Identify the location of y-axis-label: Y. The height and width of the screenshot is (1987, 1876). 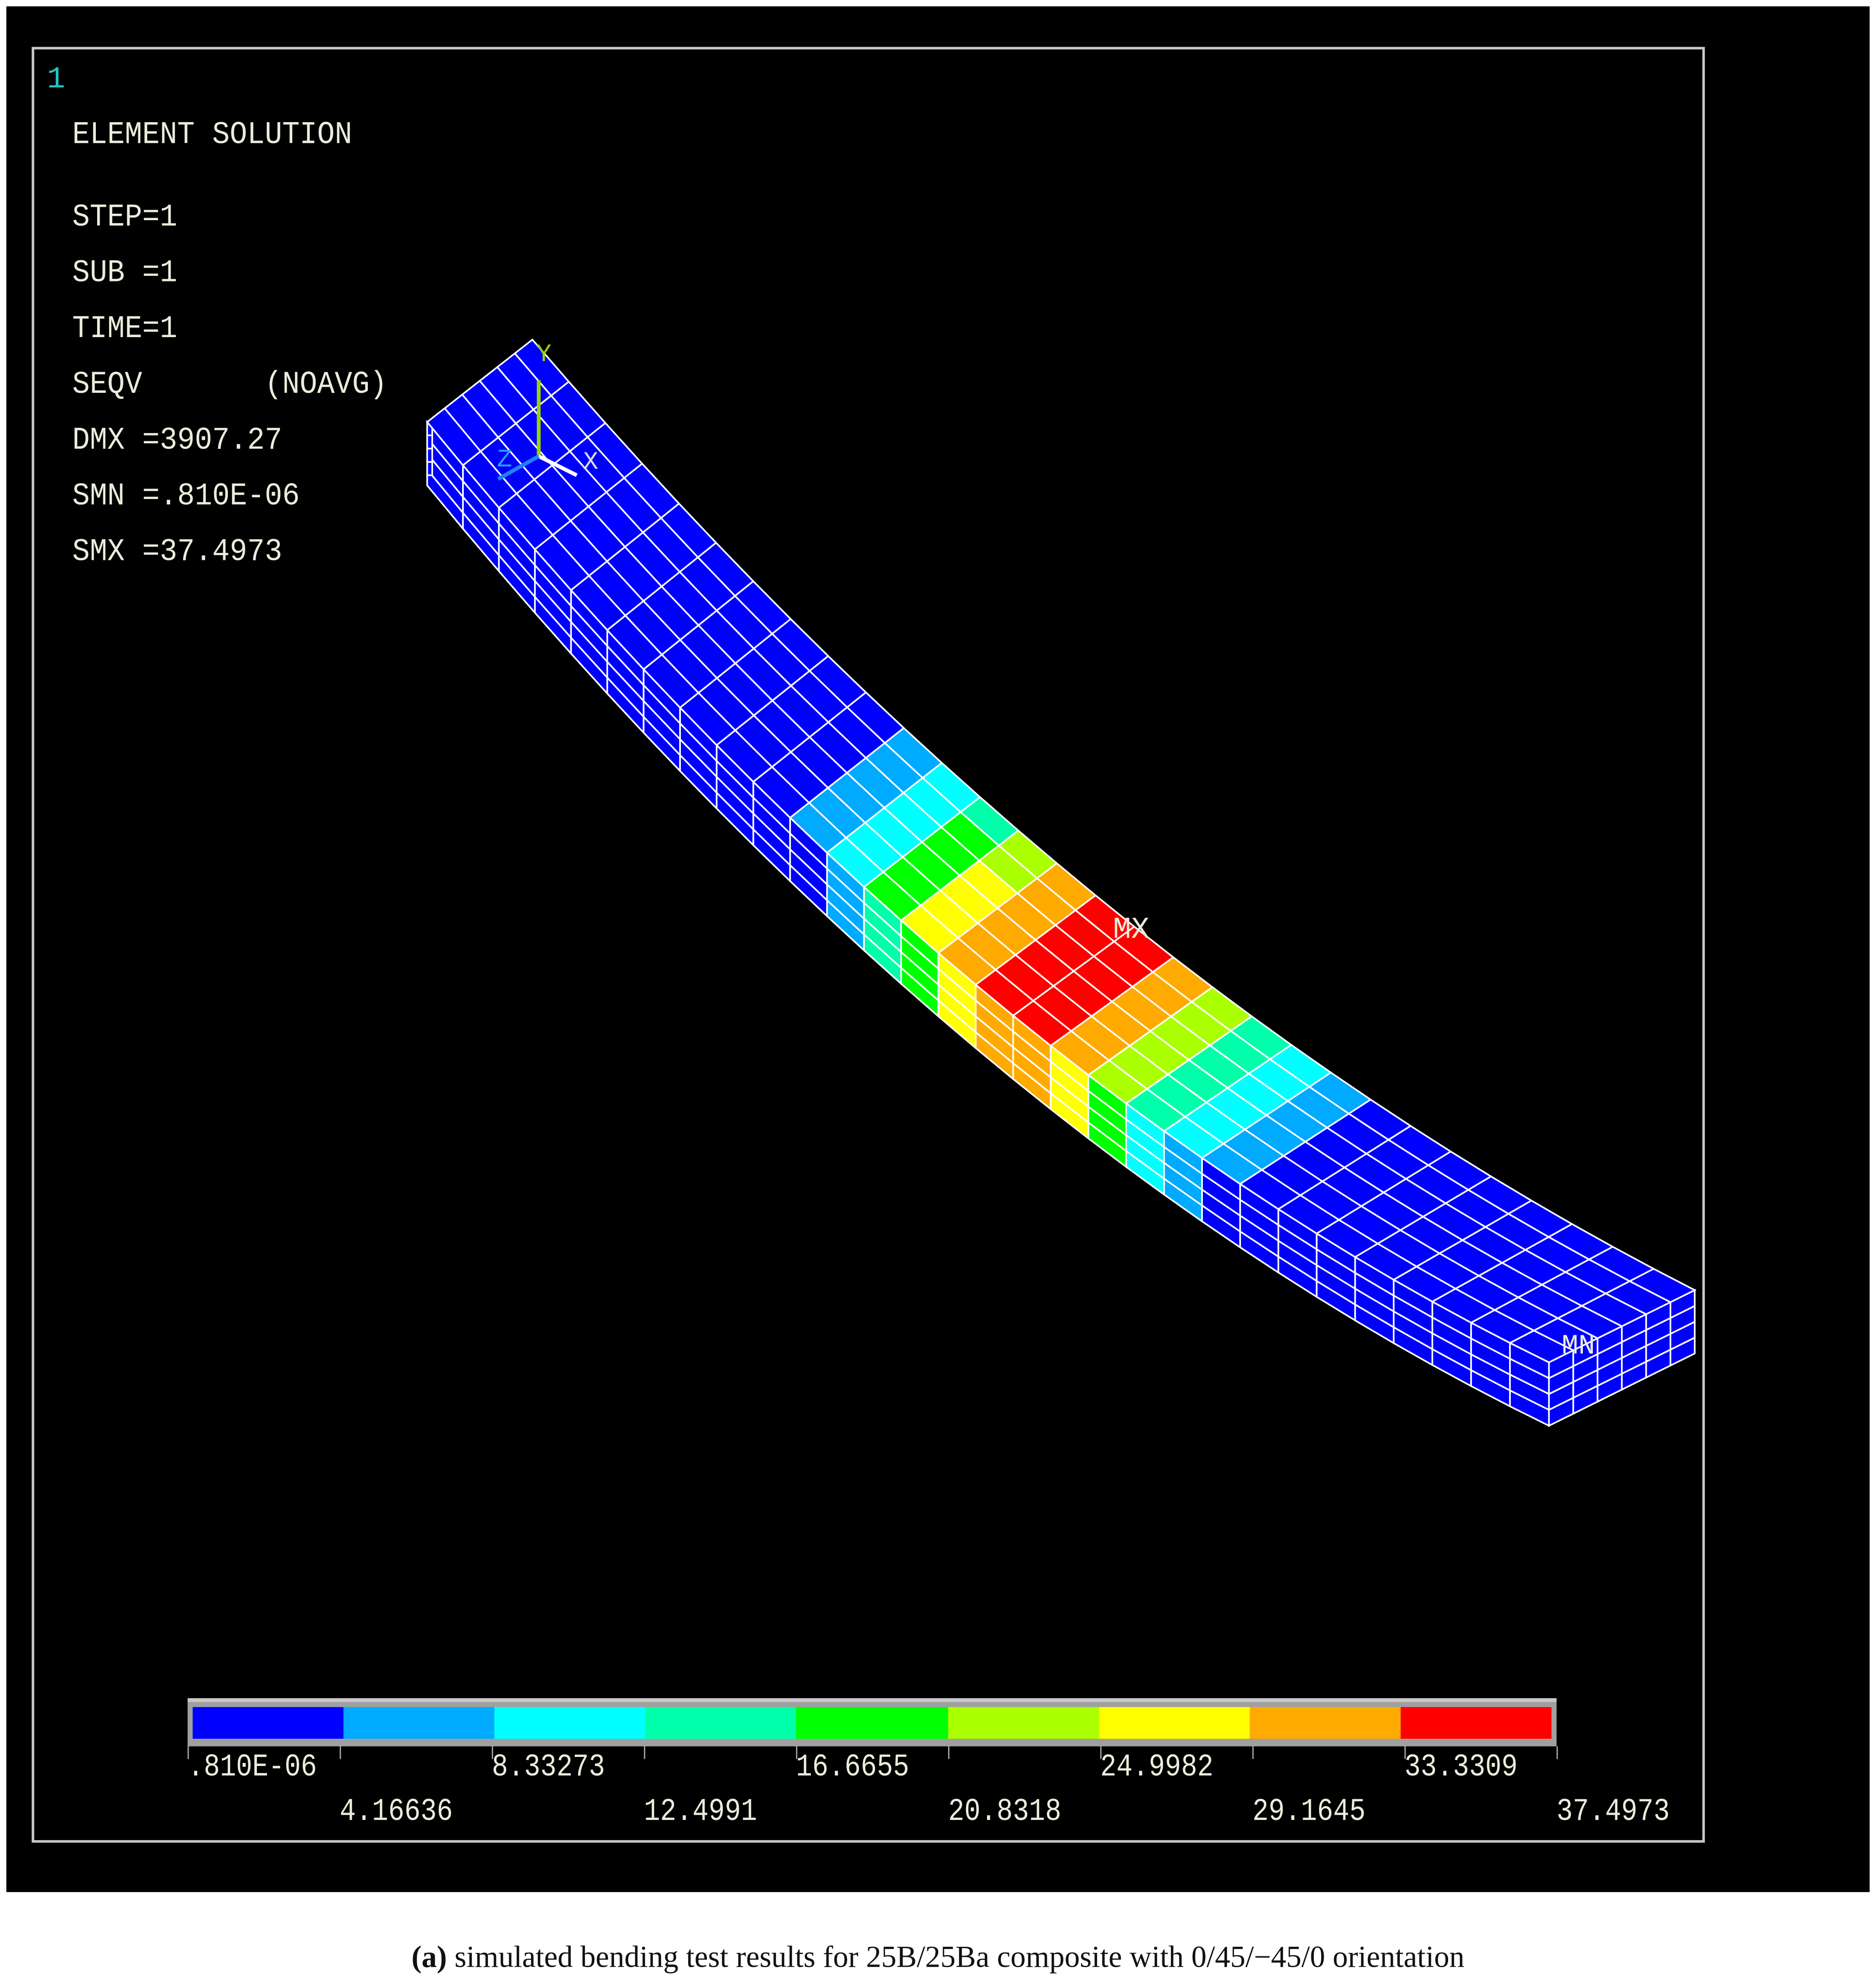
(543, 354).